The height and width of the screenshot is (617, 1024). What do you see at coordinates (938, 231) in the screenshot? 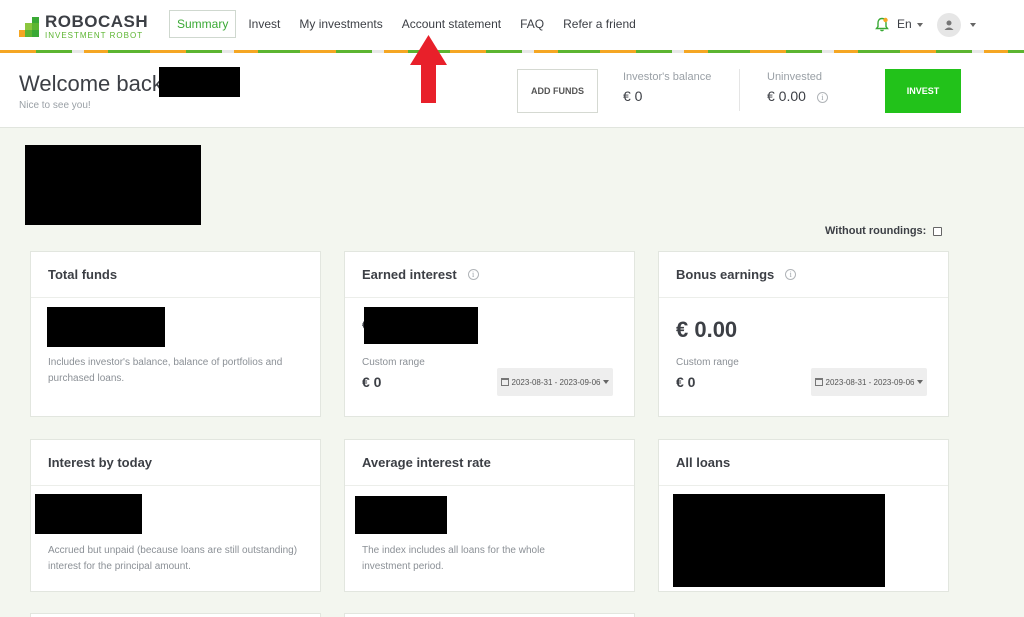
I see `without-roundings-checkbox` at bounding box center [938, 231].